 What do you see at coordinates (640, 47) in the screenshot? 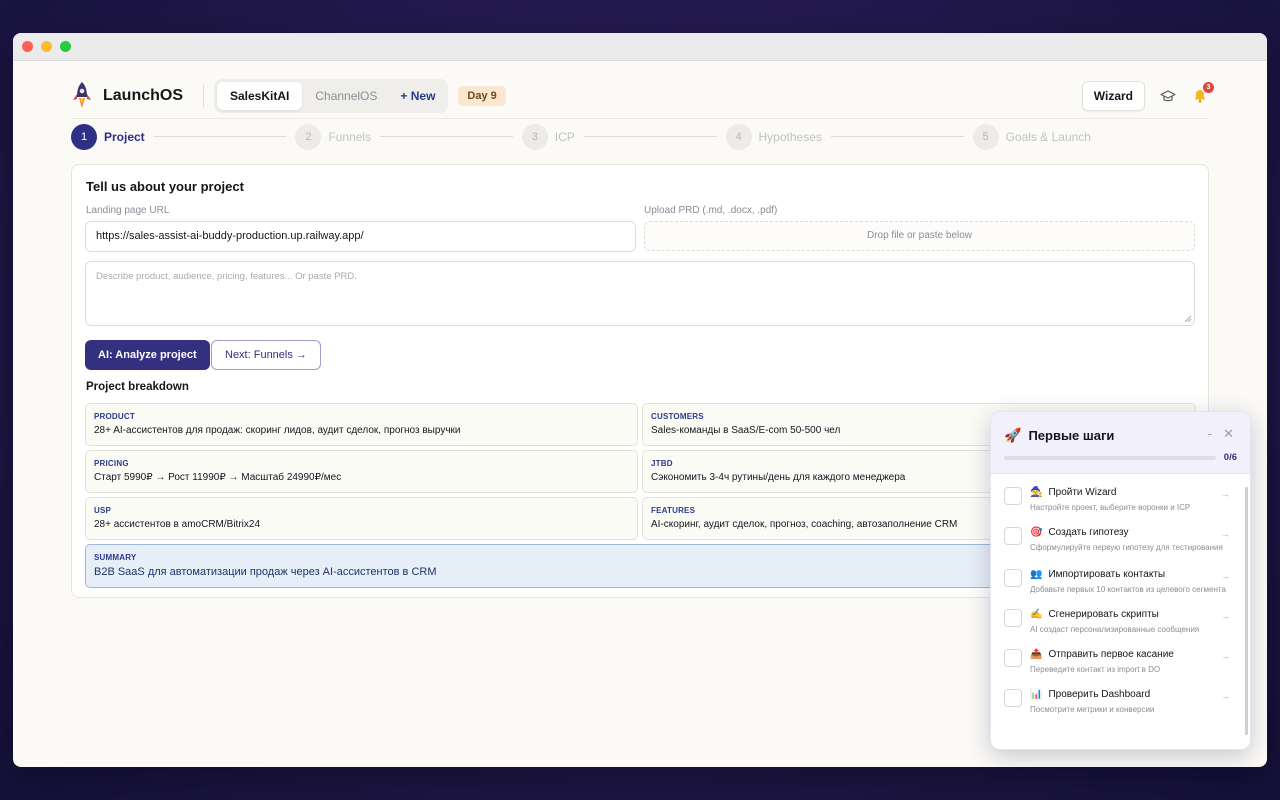
I see `window-titlebar` at bounding box center [640, 47].